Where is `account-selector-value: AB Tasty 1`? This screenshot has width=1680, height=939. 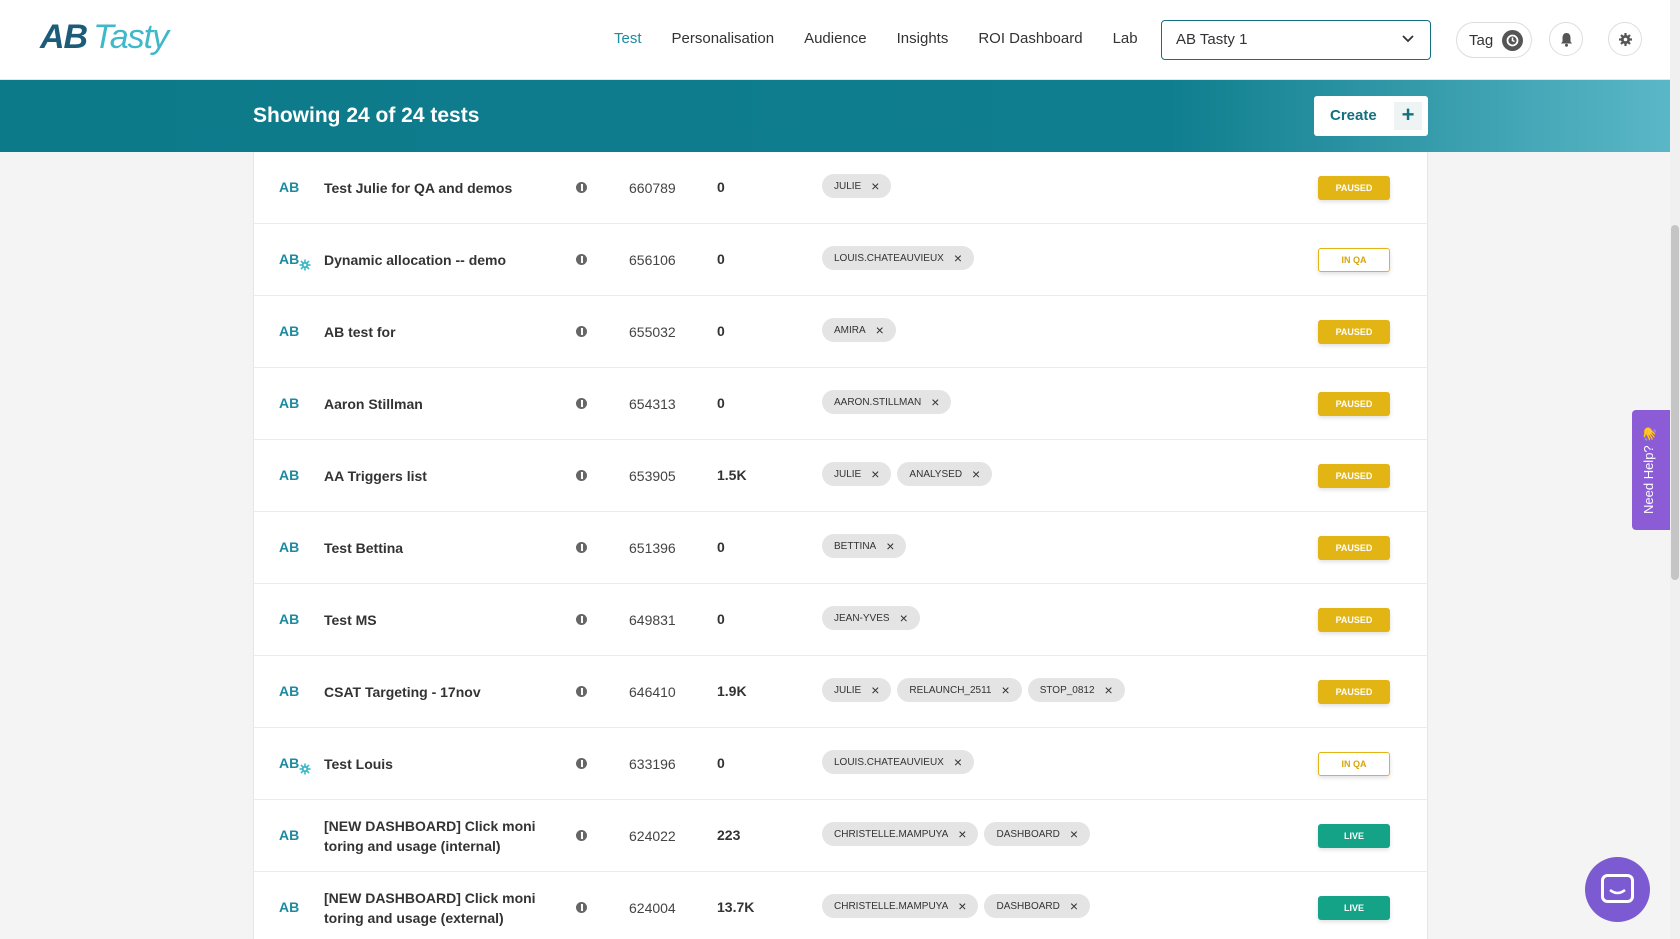
account-selector-value: AB Tasty 1 is located at coordinates (1212, 39).